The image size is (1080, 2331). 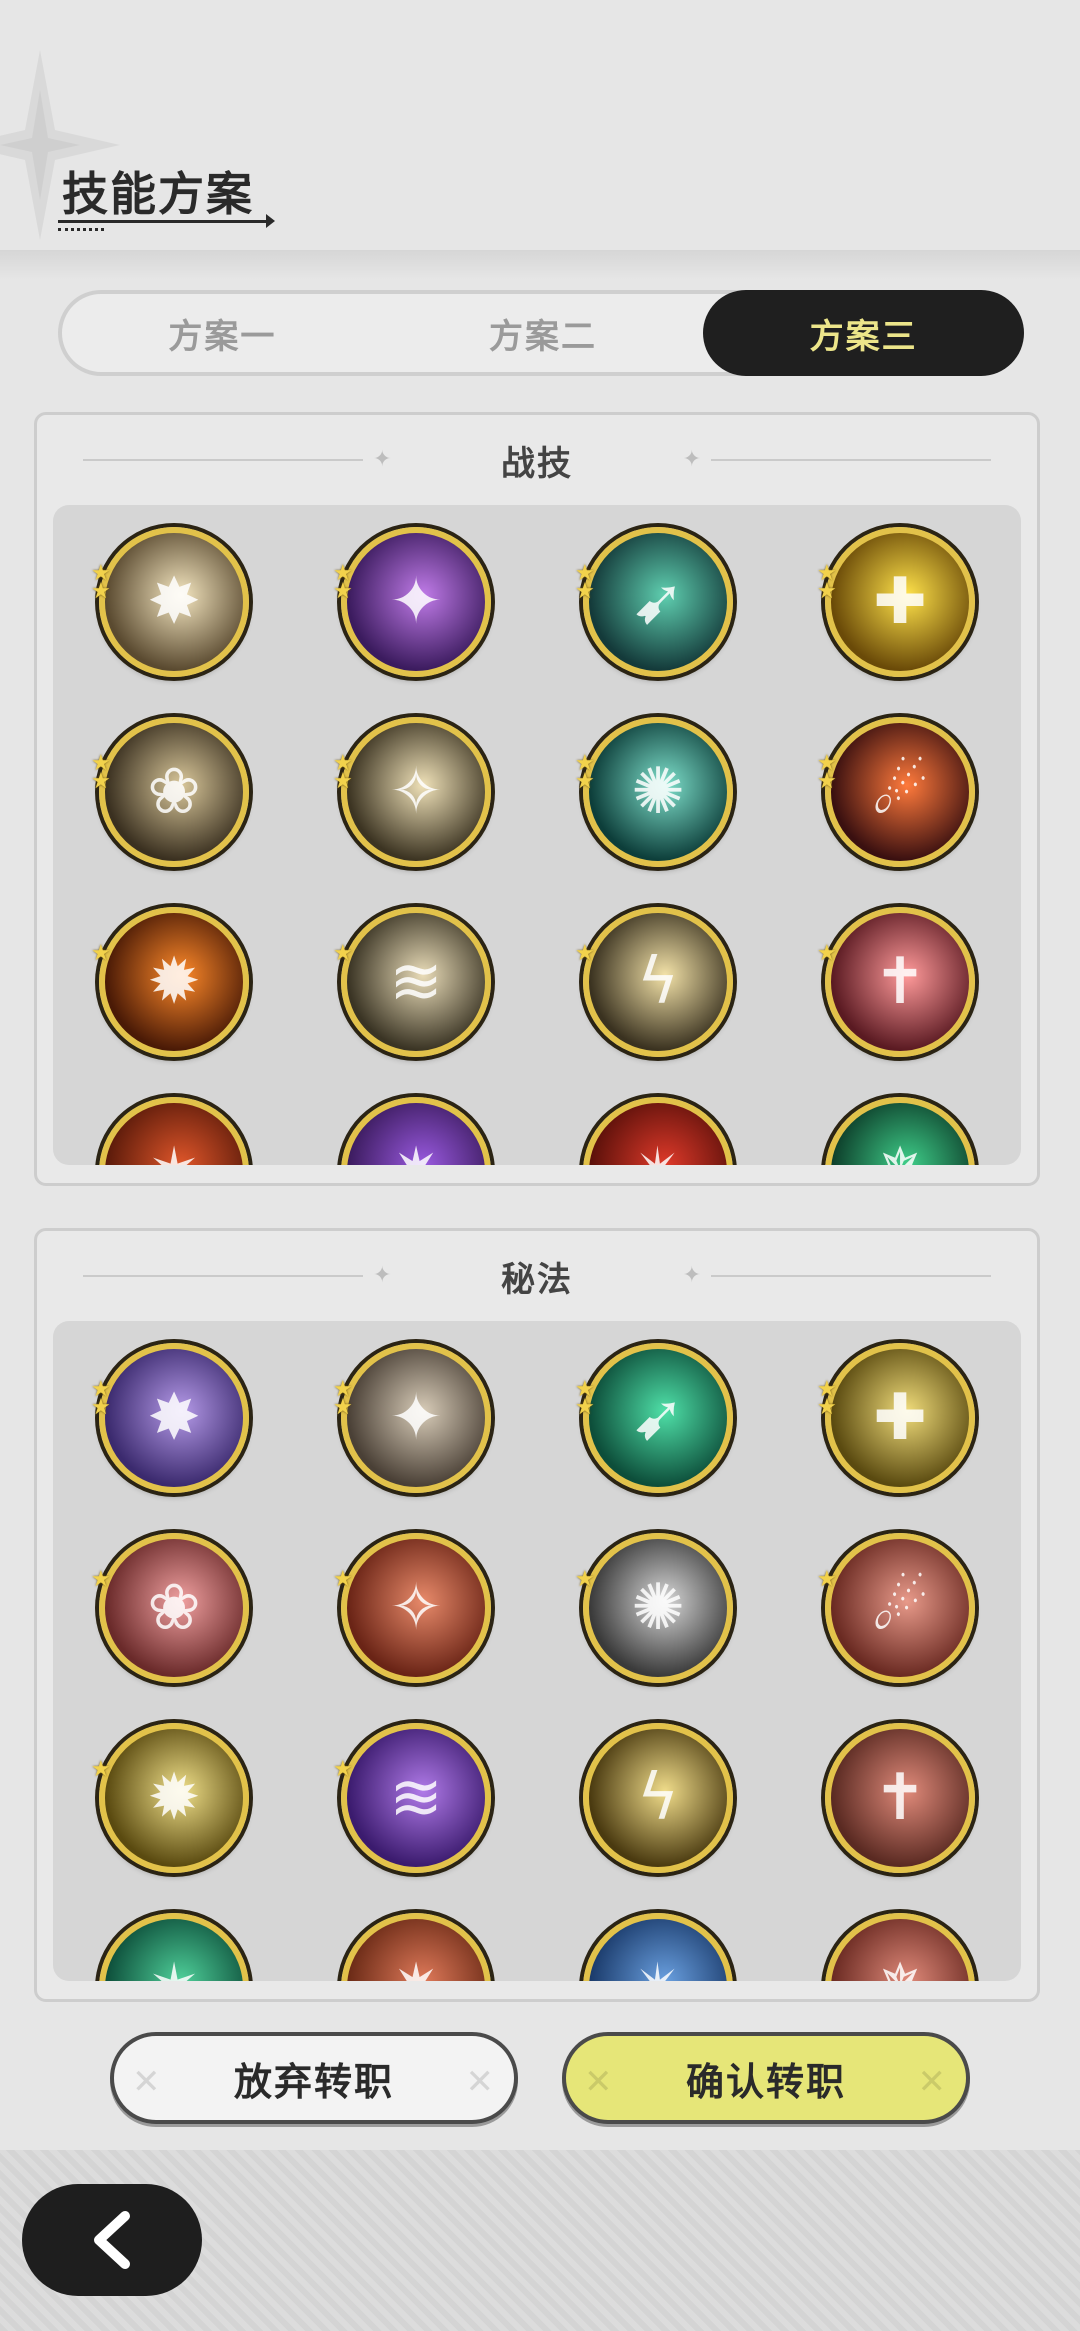 What do you see at coordinates (900, 1608) in the screenshot?
I see `red-crystal-icon: ☄` at bounding box center [900, 1608].